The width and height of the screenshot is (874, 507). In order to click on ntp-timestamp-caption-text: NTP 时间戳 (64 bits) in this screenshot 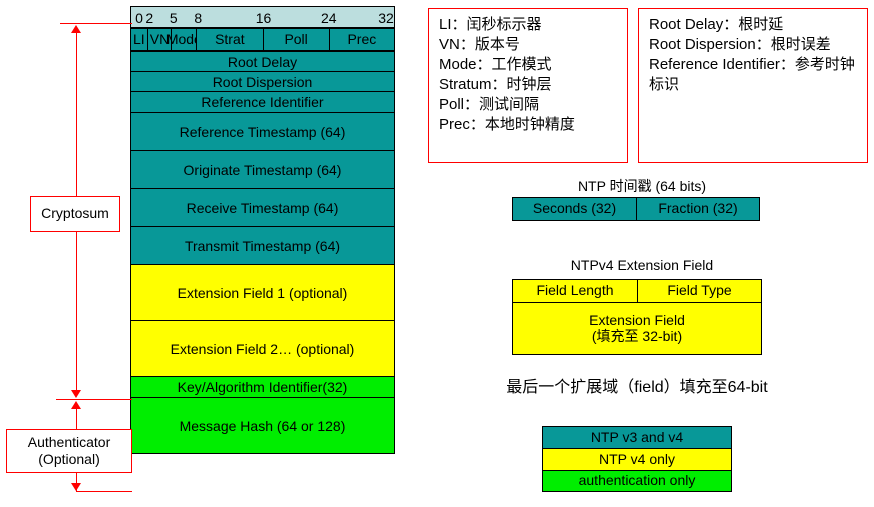, I will do `click(642, 186)`.